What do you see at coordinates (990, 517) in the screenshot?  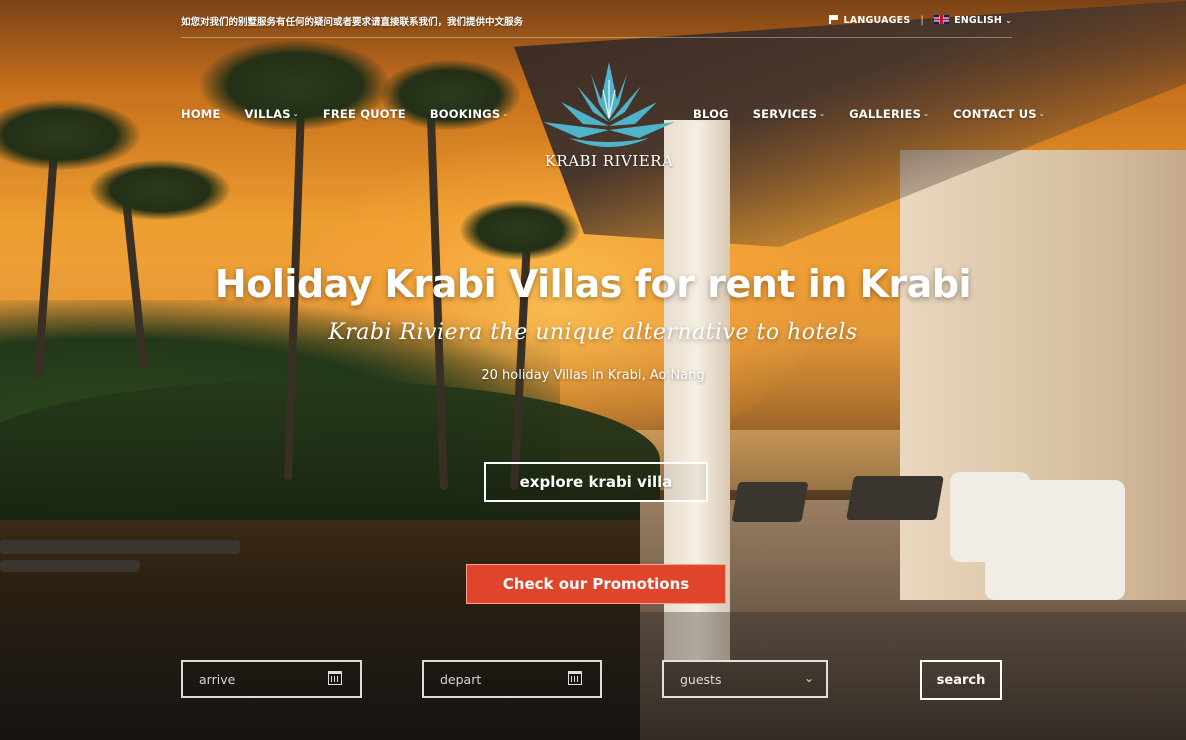 I see `white-chair` at bounding box center [990, 517].